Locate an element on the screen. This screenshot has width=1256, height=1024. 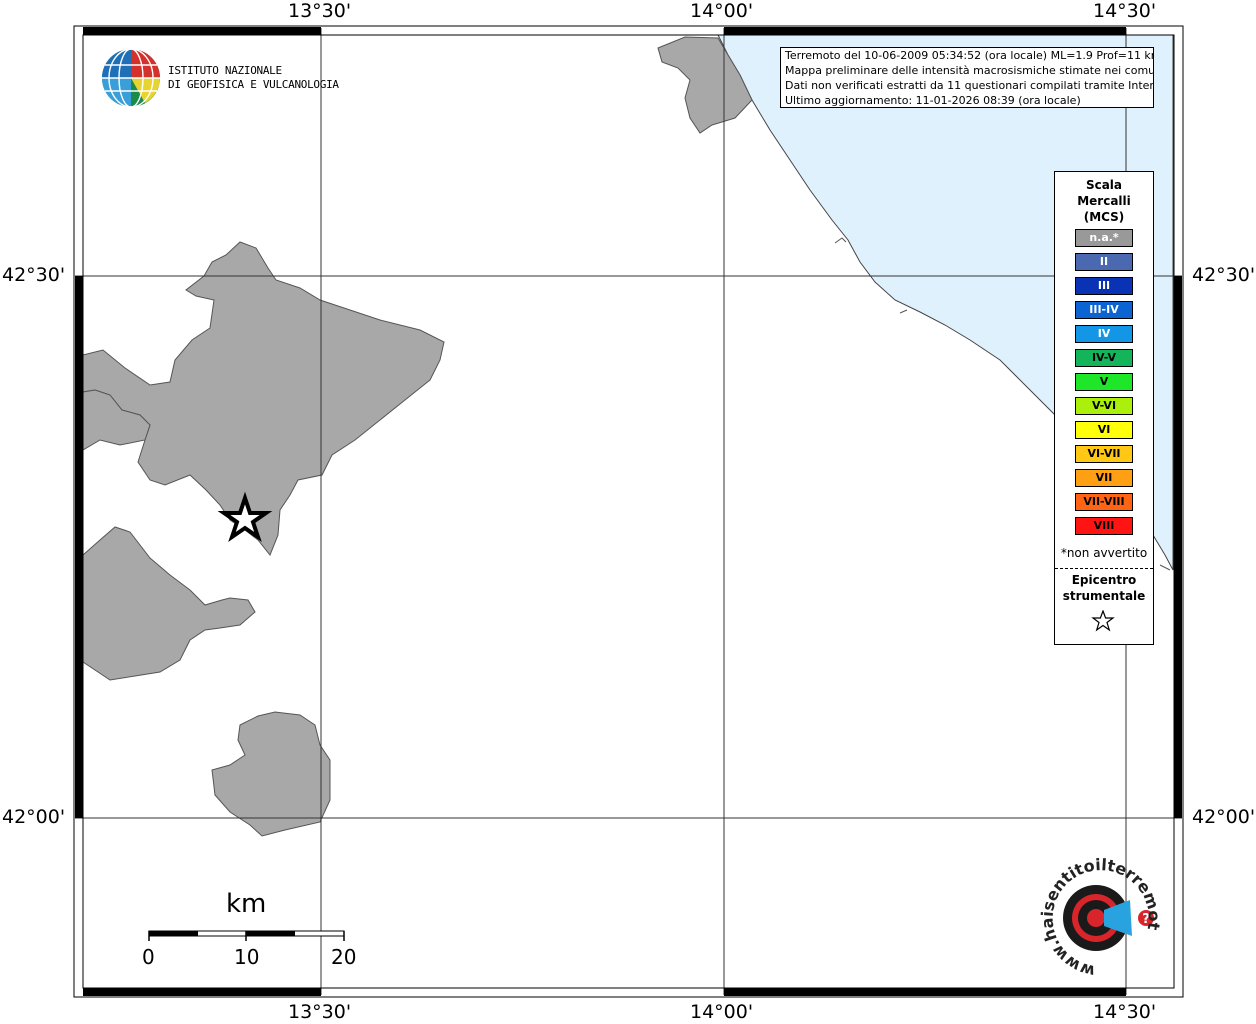
legend-divider is located at coordinates (1104, 568).